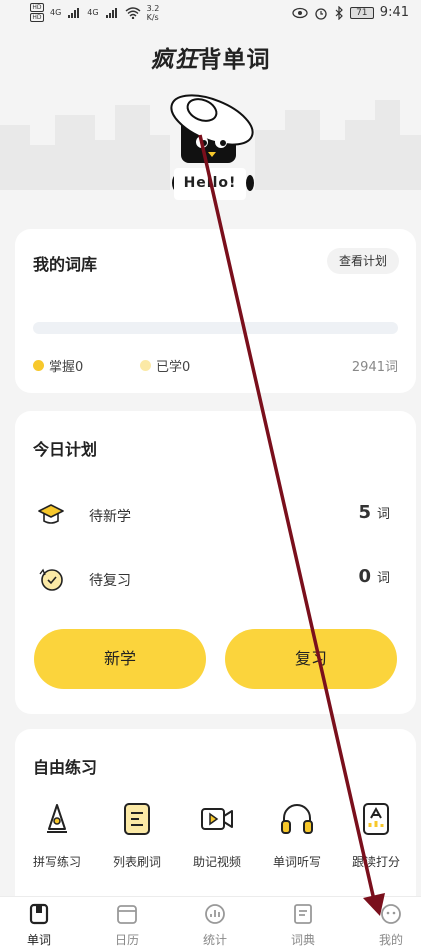 This screenshot has width=421, height=949. What do you see at coordinates (65, 449) in the screenshot?
I see `today-plan-title: 今日计划` at bounding box center [65, 449].